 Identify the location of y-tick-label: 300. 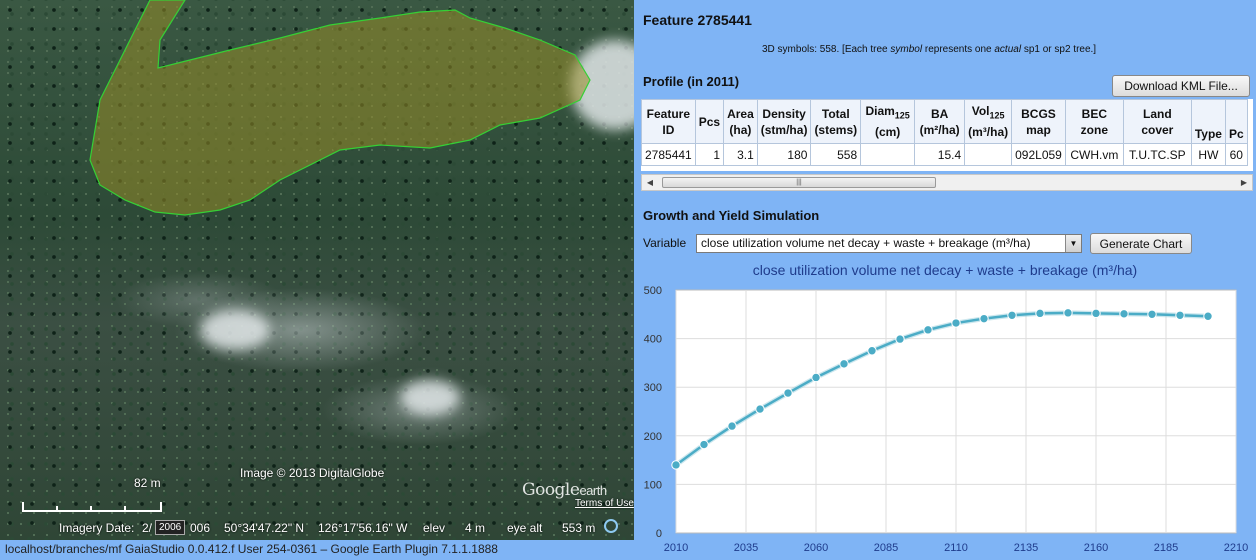
(653, 388).